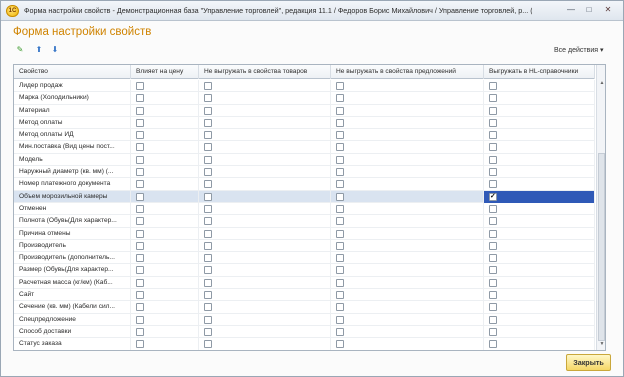 The height and width of the screenshot is (377, 624). What do you see at coordinates (589, 10) in the screenshot?
I see `maximize-button: □` at bounding box center [589, 10].